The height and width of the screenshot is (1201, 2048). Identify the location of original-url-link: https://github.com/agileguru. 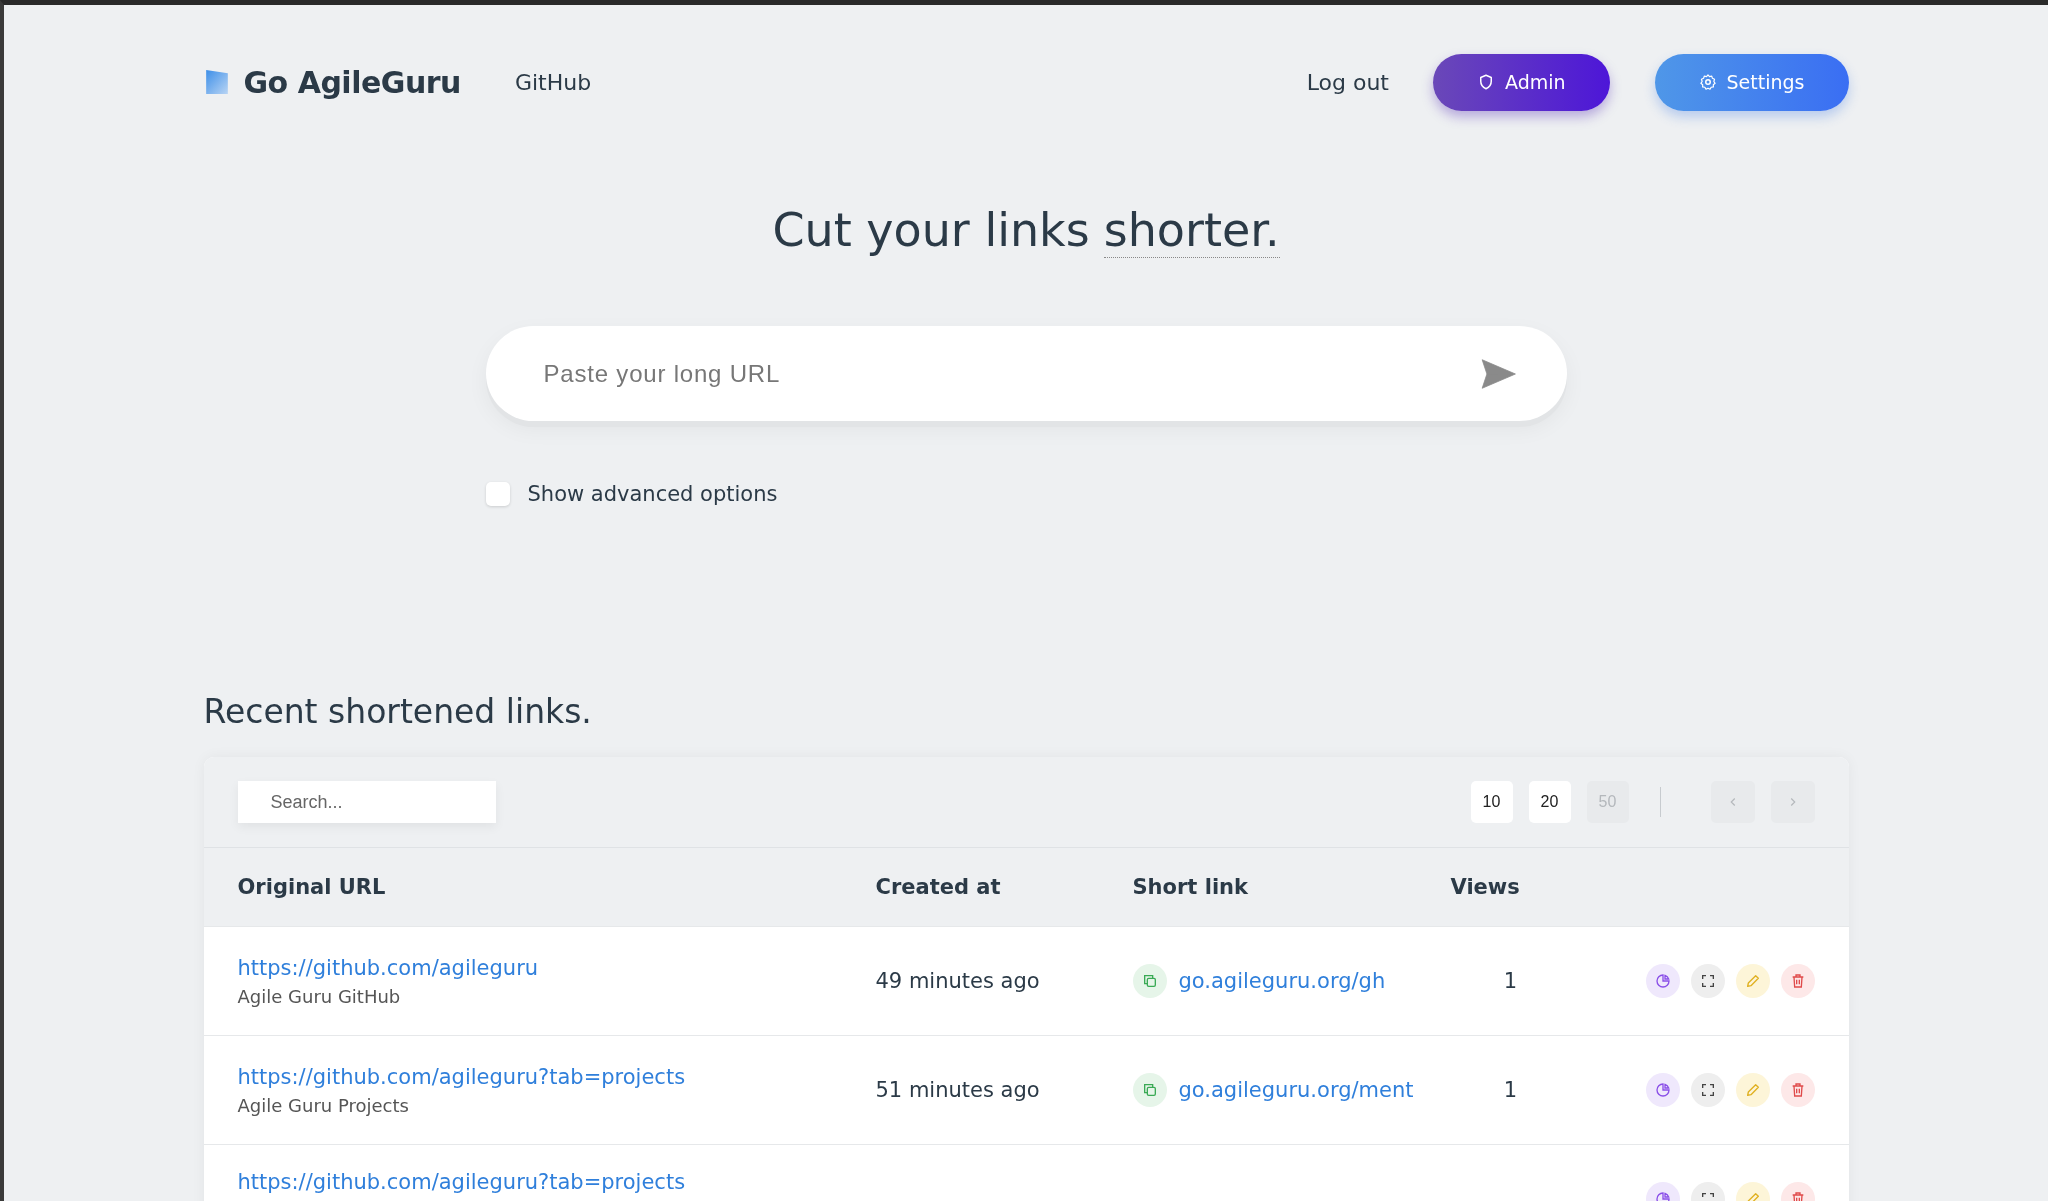
(556, 967).